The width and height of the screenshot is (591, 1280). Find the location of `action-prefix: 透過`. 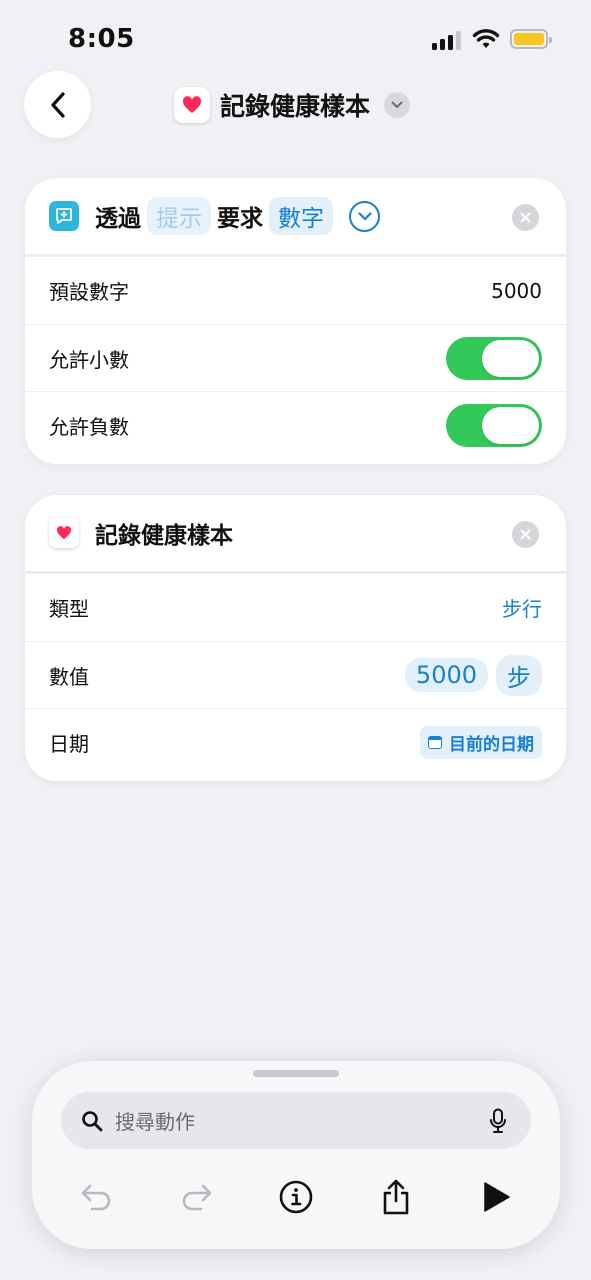

action-prefix: 透過 is located at coordinates (118, 219).